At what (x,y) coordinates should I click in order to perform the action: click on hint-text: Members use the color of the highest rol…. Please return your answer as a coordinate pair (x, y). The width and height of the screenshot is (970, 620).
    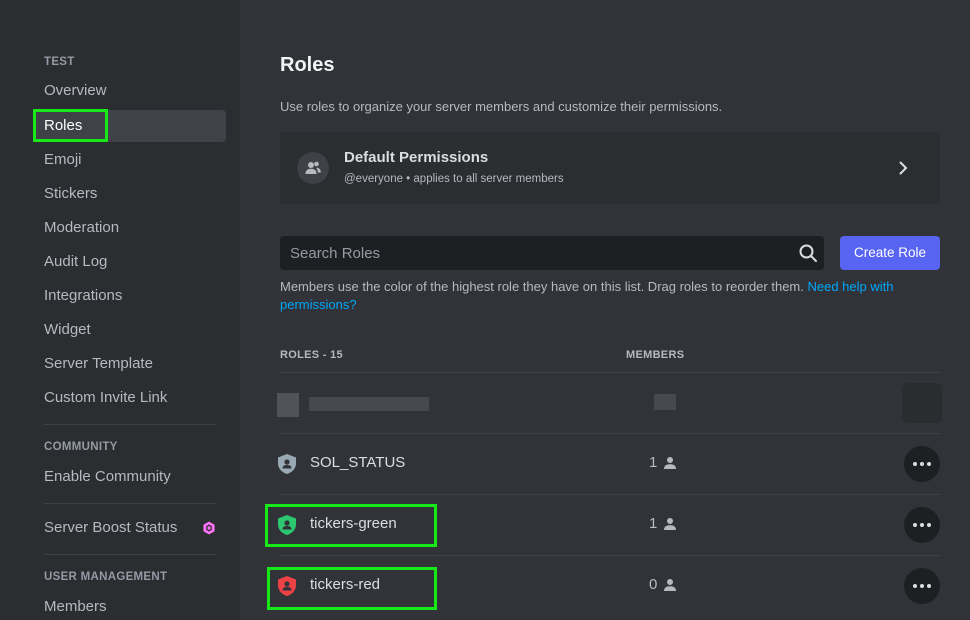
    Looking at the image, I should click on (544, 286).